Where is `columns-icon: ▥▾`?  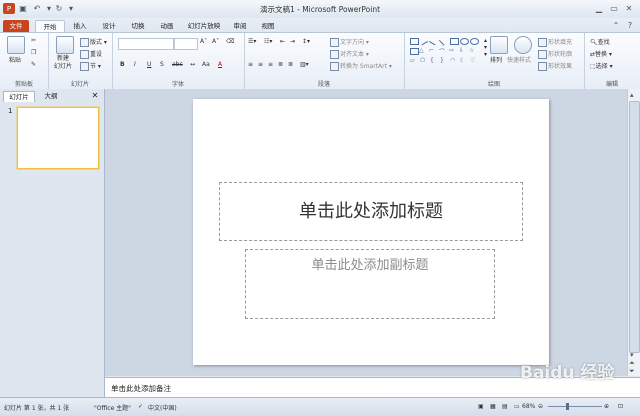
columns-icon: ▥▾ is located at coordinates (304, 64).